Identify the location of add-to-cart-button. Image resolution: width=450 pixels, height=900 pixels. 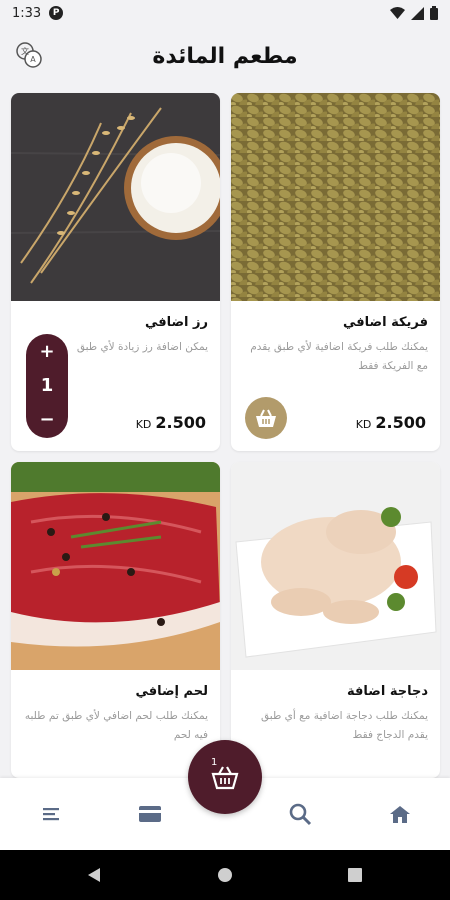
(266, 418).